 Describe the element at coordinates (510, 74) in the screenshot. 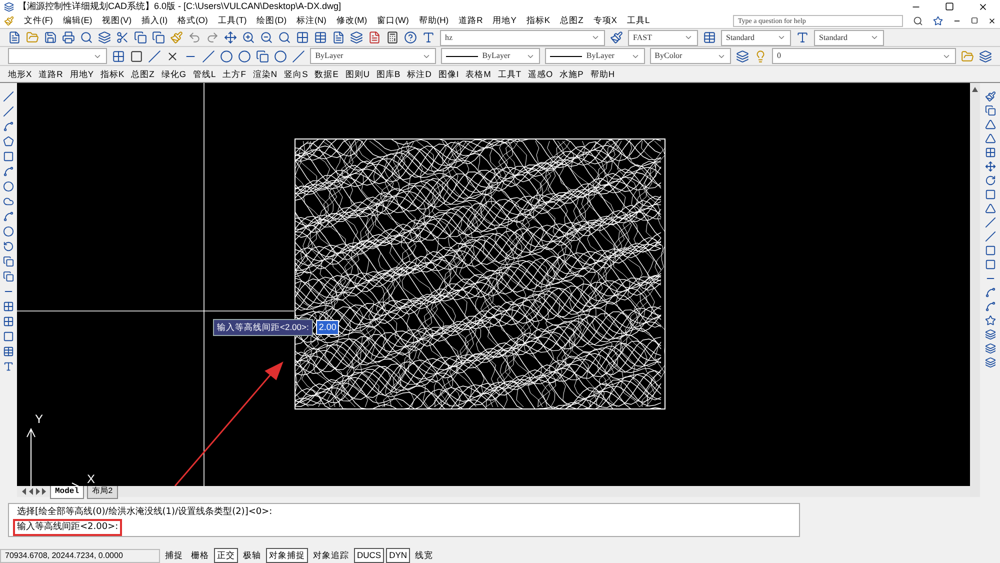

I see `plugin-menu-item: 工具T` at that location.